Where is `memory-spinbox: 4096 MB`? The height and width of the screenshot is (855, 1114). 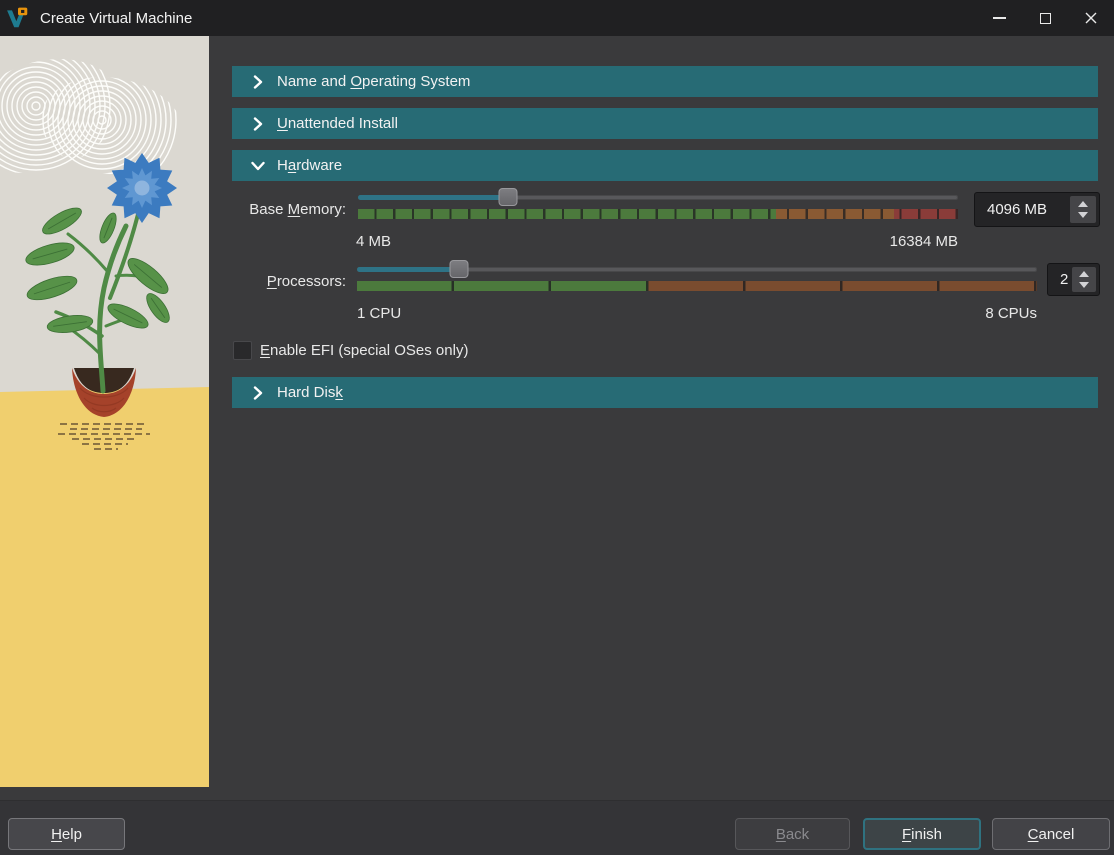
memory-spinbox: 4096 MB is located at coordinates (1037, 209).